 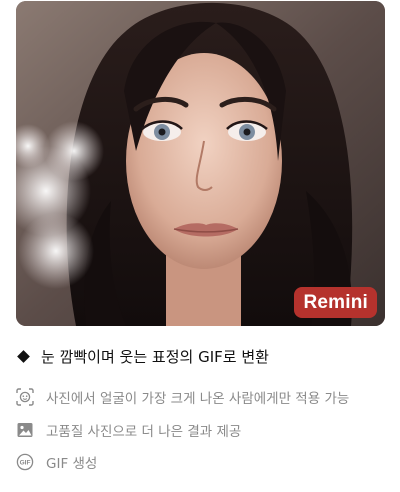 I want to click on feature-item-gif: GIF GIF 생성, so click(x=56, y=462).